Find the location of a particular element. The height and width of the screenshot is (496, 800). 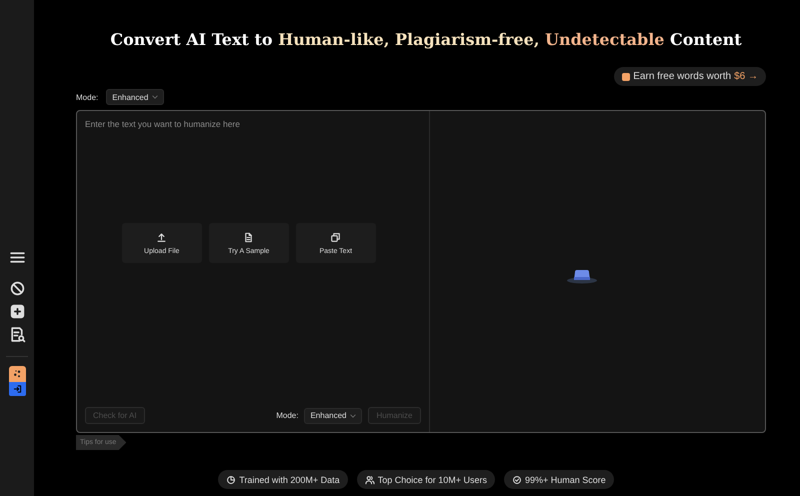

copy-icon is located at coordinates (336, 237).